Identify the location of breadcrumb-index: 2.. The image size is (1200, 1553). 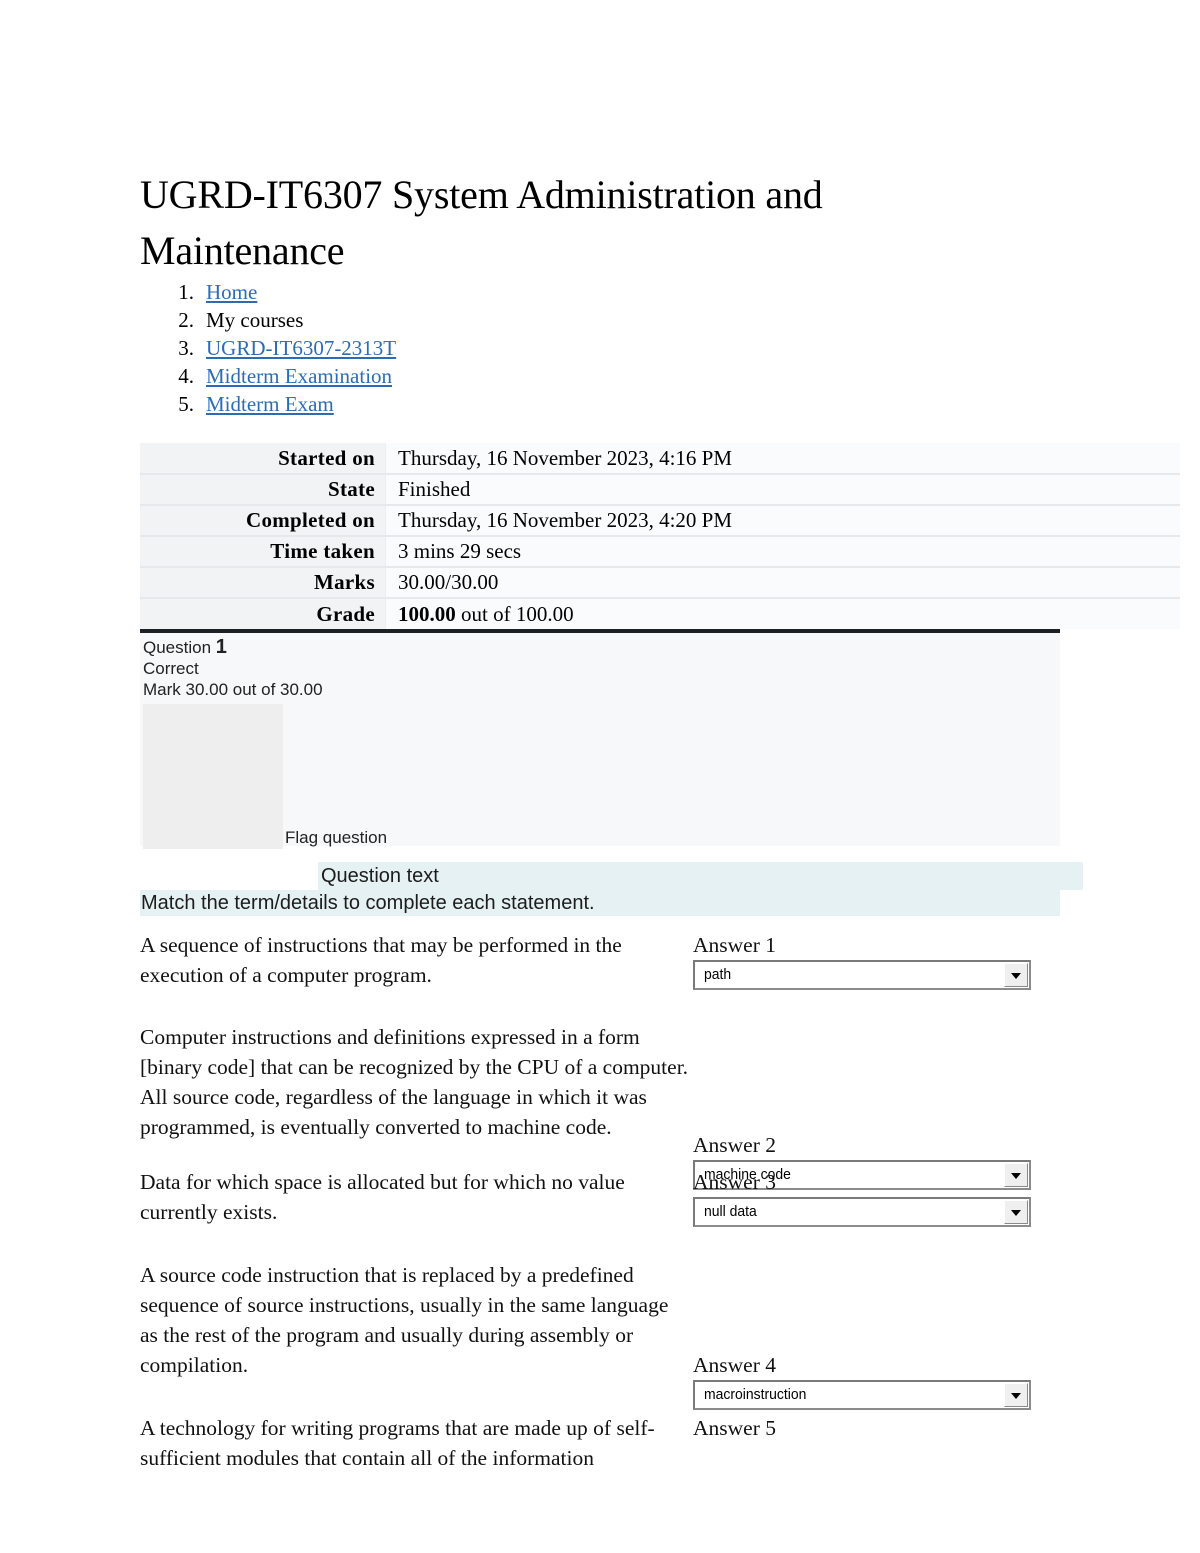
(186, 320).